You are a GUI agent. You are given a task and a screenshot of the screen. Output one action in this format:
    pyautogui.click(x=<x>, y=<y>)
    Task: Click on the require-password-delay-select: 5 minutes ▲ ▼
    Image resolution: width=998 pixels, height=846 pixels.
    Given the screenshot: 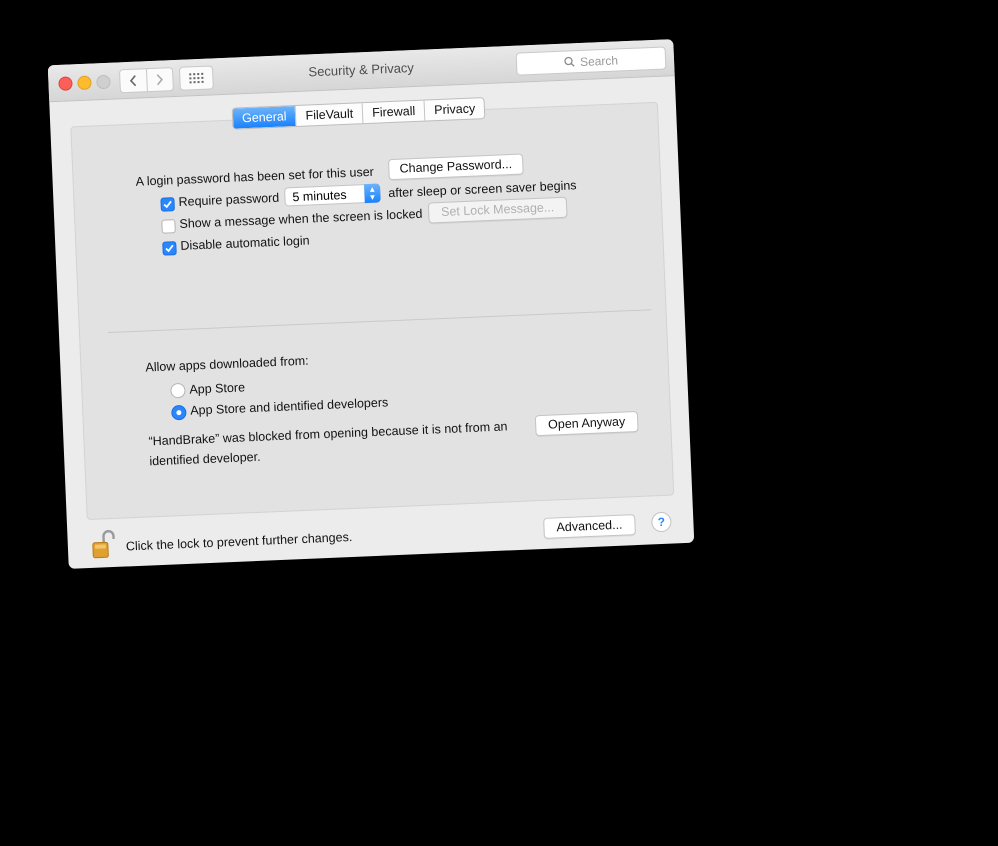 What is the action you would take?
    pyautogui.click(x=332, y=195)
    